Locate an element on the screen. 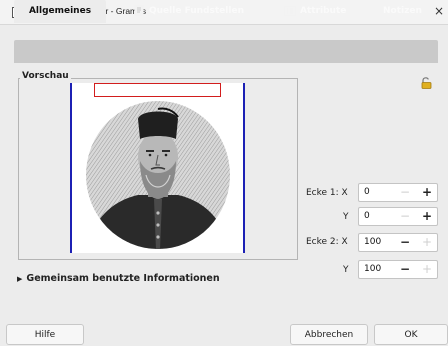 The image size is (448, 346). corner1-x-label: Ecke 1: X is located at coordinates (327, 193).